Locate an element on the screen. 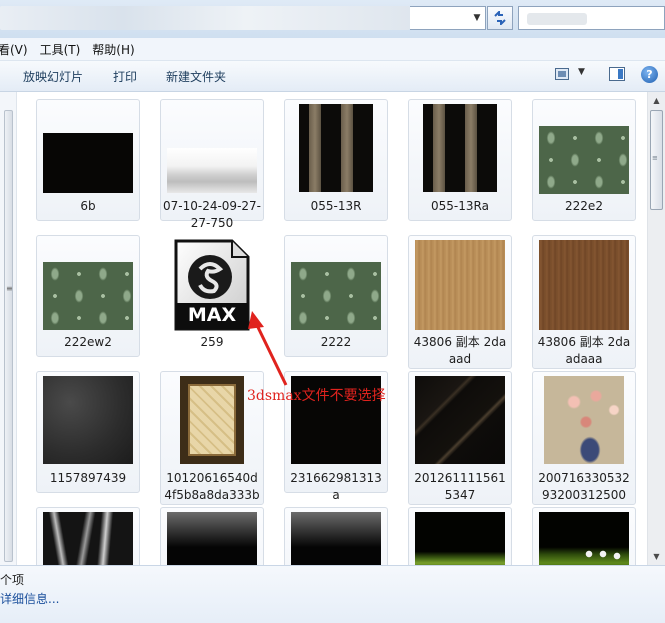 The width and height of the screenshot is (665, 623). navigation-pane-edge: ≡ is located at coordinates (8, 328).